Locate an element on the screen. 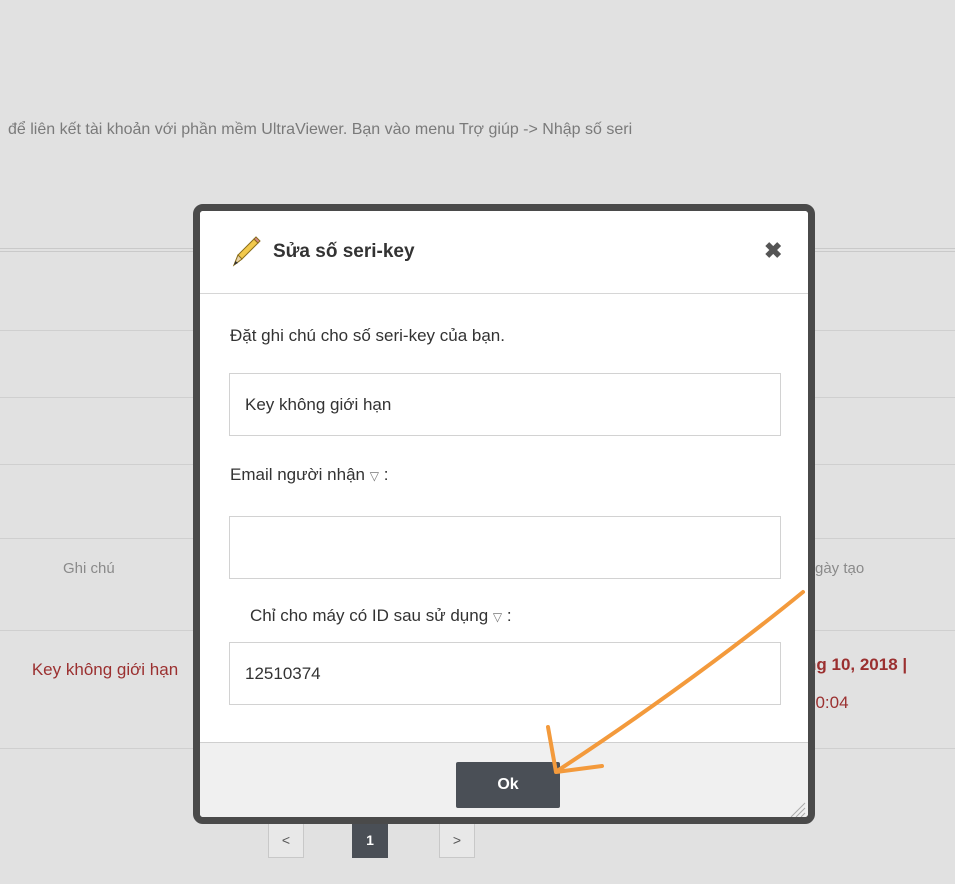  table-cell-date: ng 10, 2018 | is located at coordinates (857, 664).